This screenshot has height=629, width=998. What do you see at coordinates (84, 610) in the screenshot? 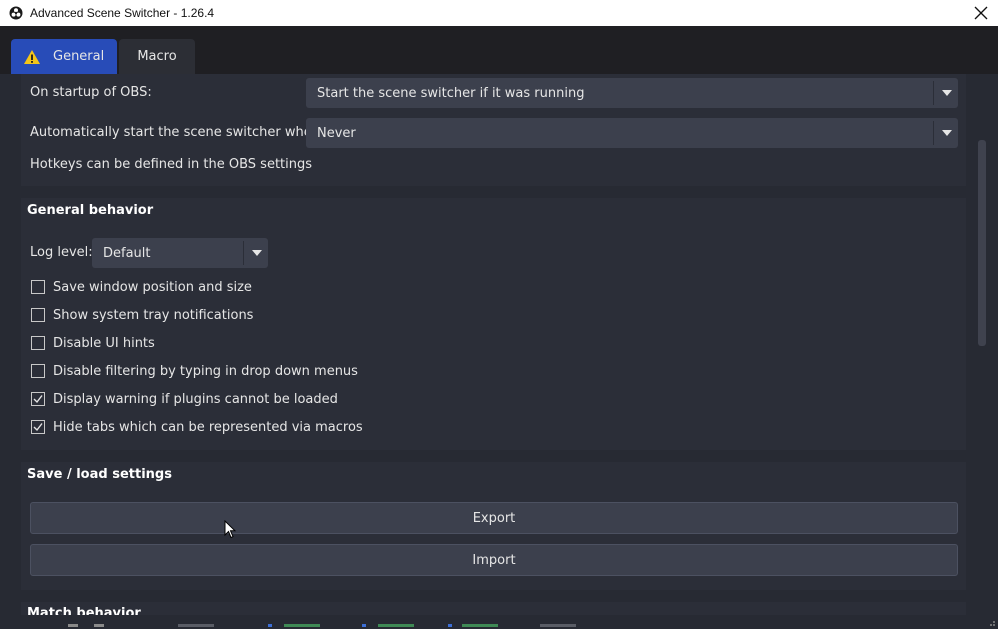
I see `match-behavior-heading: Match behavior` at bounding box center [84, 610].